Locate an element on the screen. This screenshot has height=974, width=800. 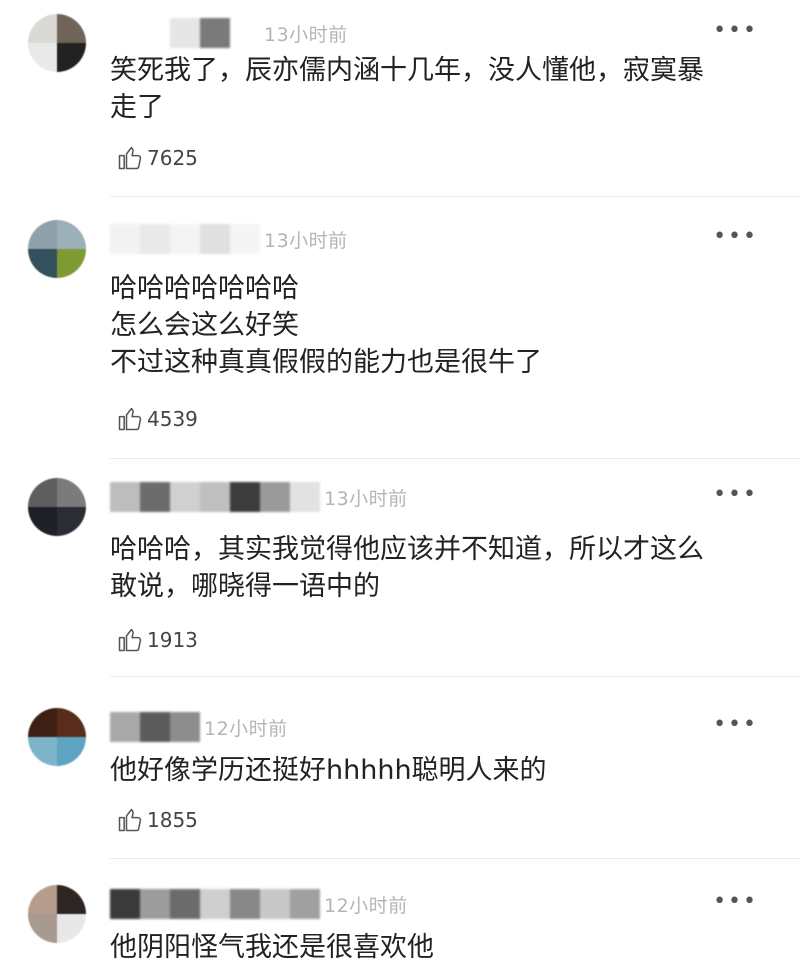
like-count: 1913 is located at coordinates (172, 640).